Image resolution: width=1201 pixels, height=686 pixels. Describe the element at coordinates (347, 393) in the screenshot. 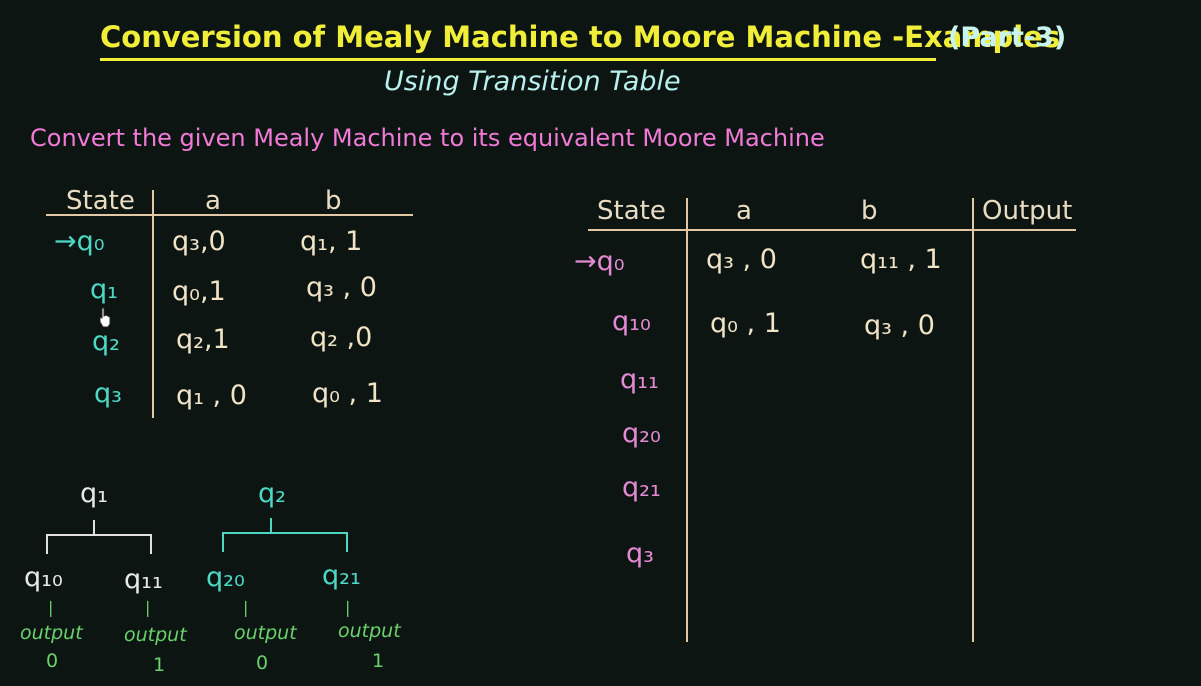

I see `mealy-row-3-b: q₀ , 1` at that location.